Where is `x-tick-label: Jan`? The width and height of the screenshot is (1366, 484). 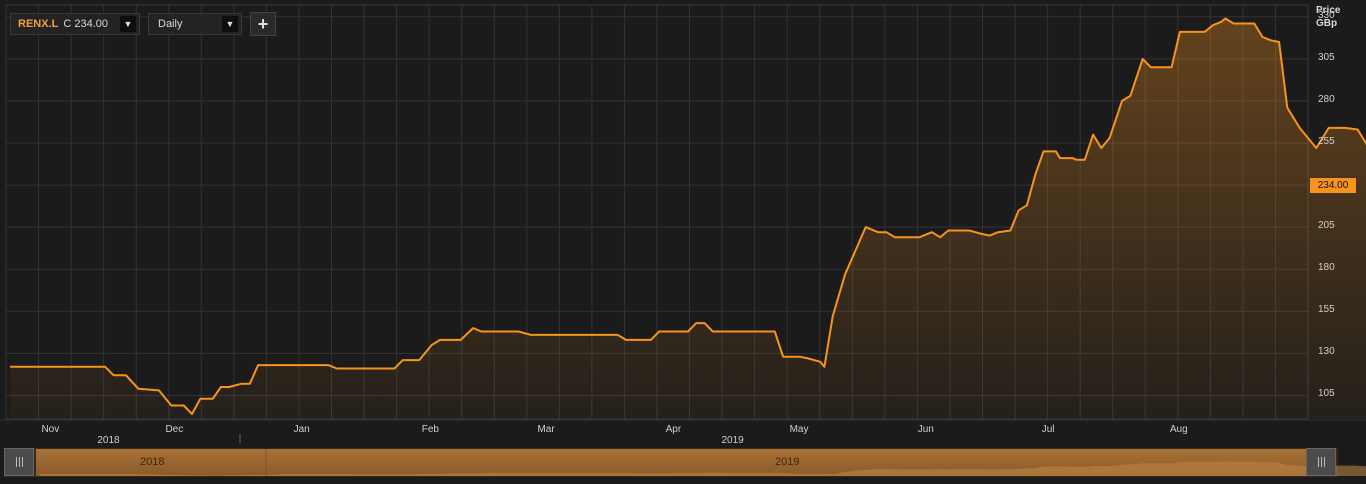
x-tick-label: Jan is located at coordinates (301, 429).